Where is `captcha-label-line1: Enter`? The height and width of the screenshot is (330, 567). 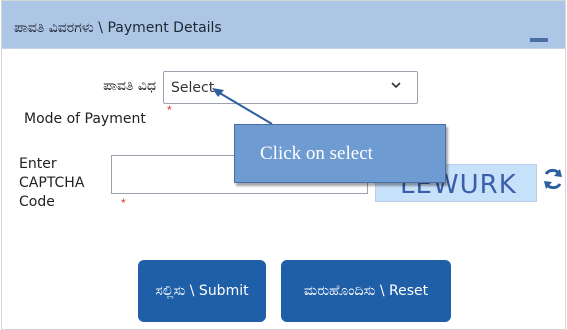 captcha-label-line1: Enter is located at coordinates (38, 164).